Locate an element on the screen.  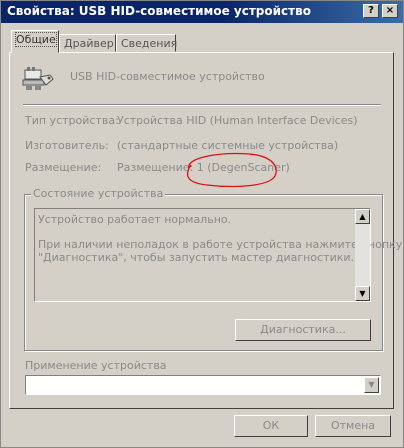
device-status-title: Состояние устройства is located at coordinates (98, 193).